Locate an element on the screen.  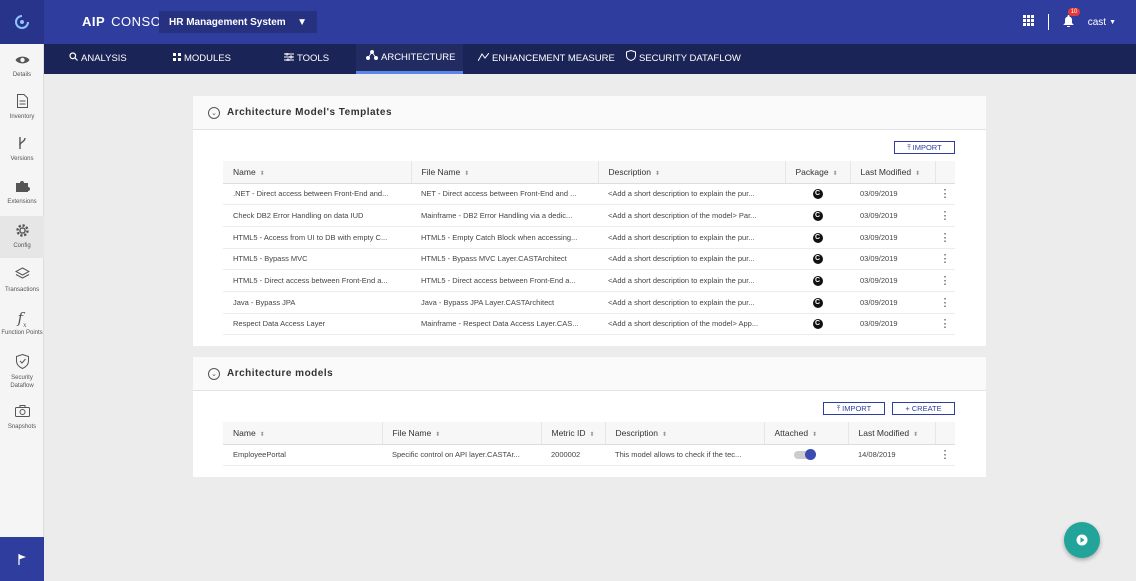
sidebar-item-security-dataflow: Security Dataflow is located at coordinates (22, 371).